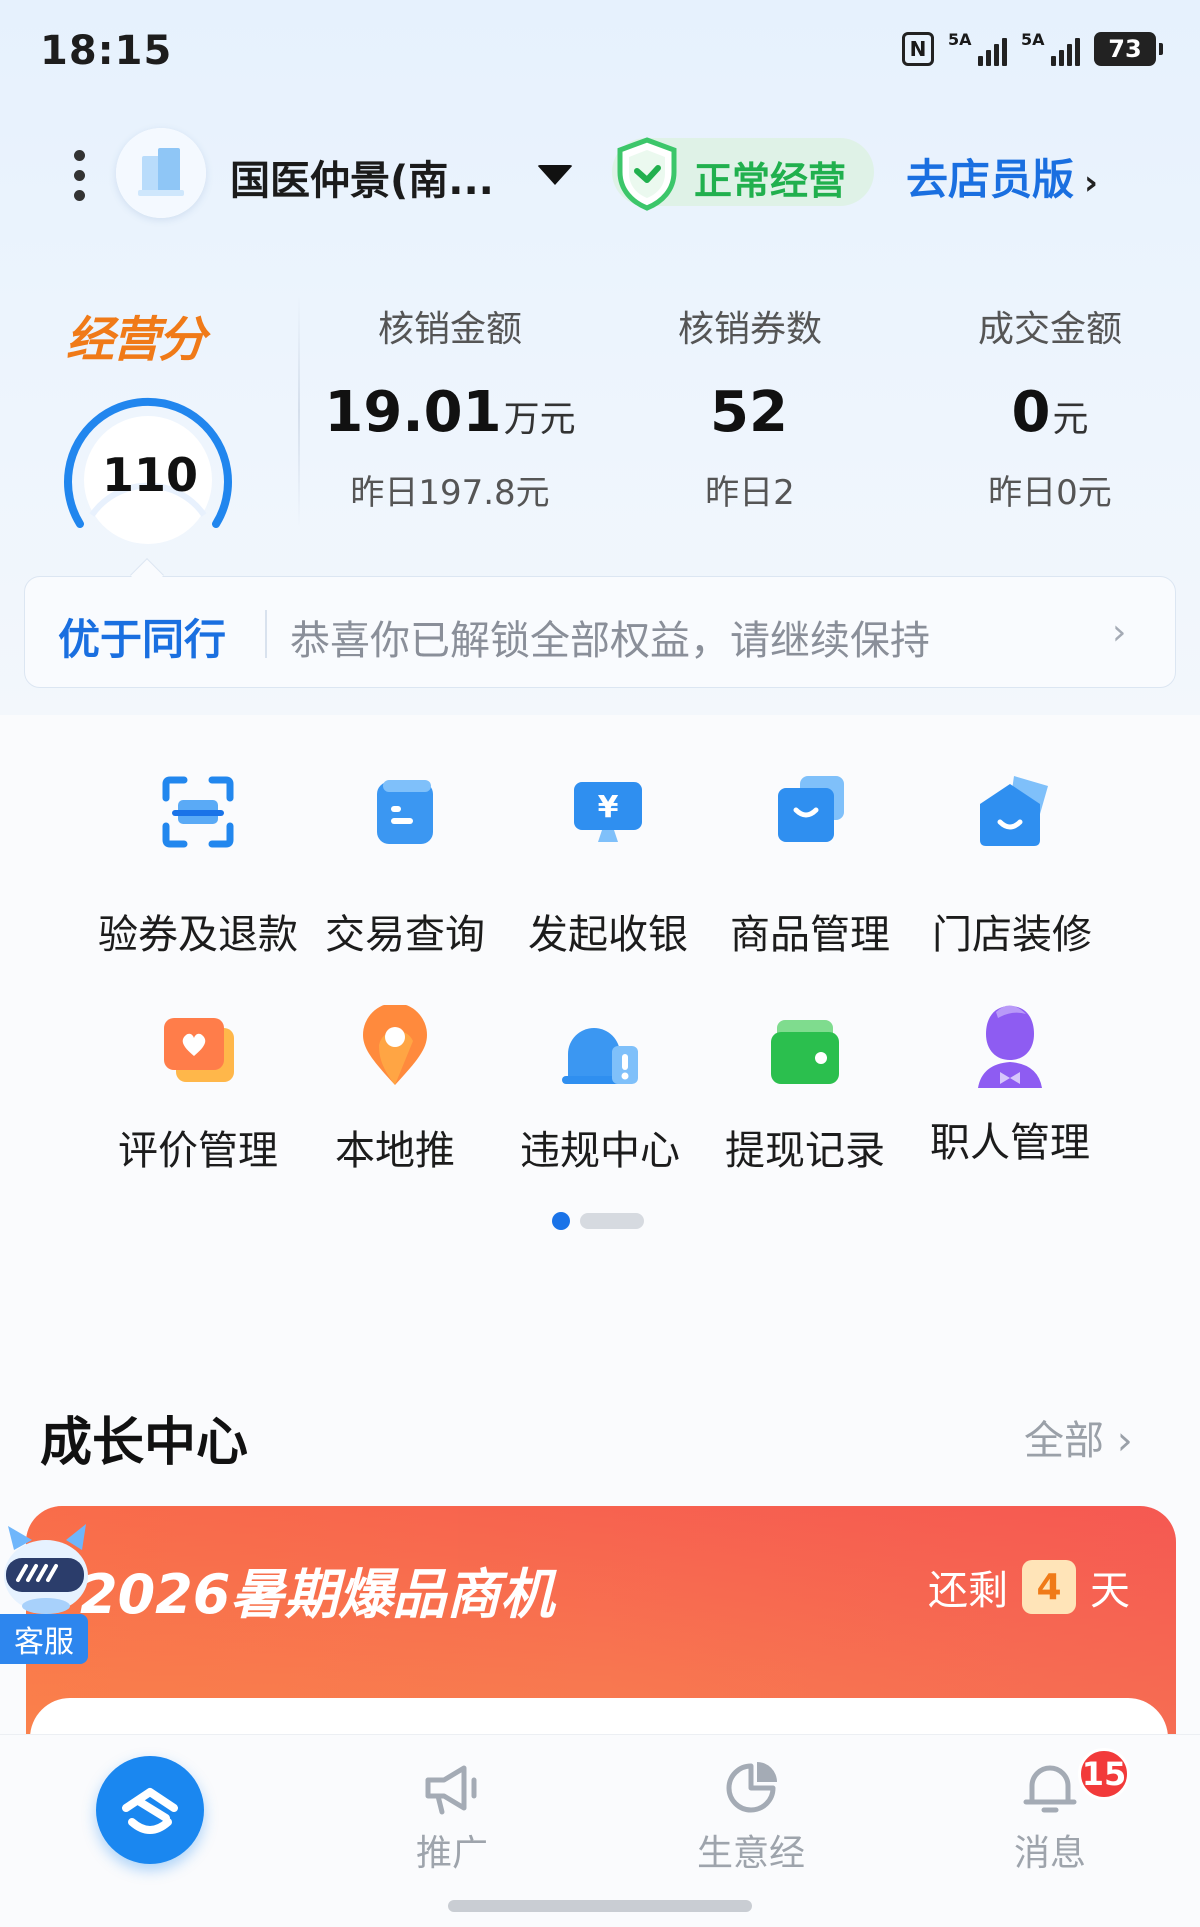 Image resolution: width=1200 pixels, height=1927 pixels. I want to click on countdown-days: 4, so click(1049, 1587).